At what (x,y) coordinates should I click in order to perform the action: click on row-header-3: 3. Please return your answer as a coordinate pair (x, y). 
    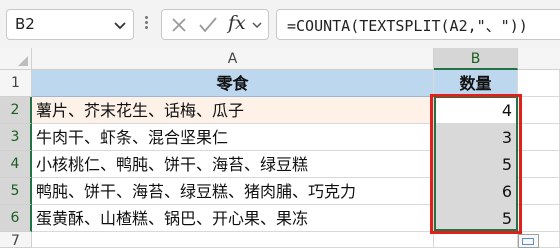
    Looking at the image, I should click on (16, 137).